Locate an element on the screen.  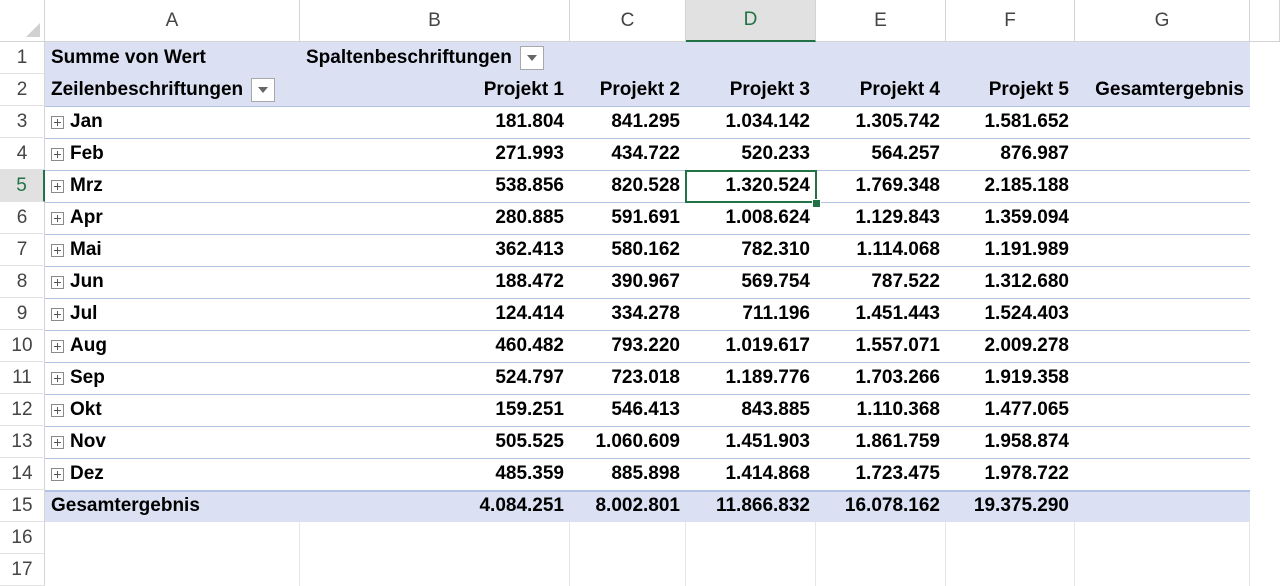
pivot-value-cell: 782.310 is located at coordinates (751, 250).